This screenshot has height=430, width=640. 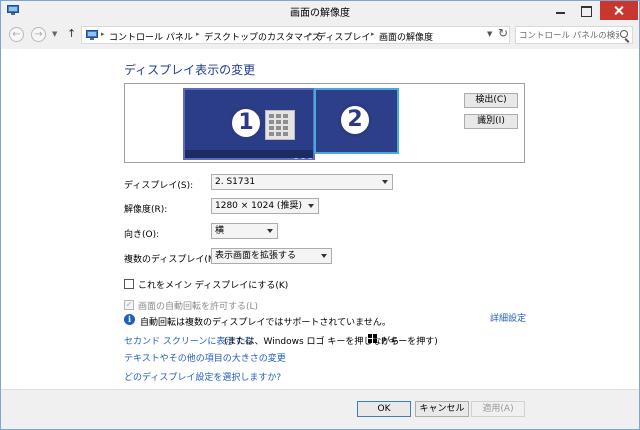 I want to click on monitor-1-taskbar, so click(x=249, y=154).